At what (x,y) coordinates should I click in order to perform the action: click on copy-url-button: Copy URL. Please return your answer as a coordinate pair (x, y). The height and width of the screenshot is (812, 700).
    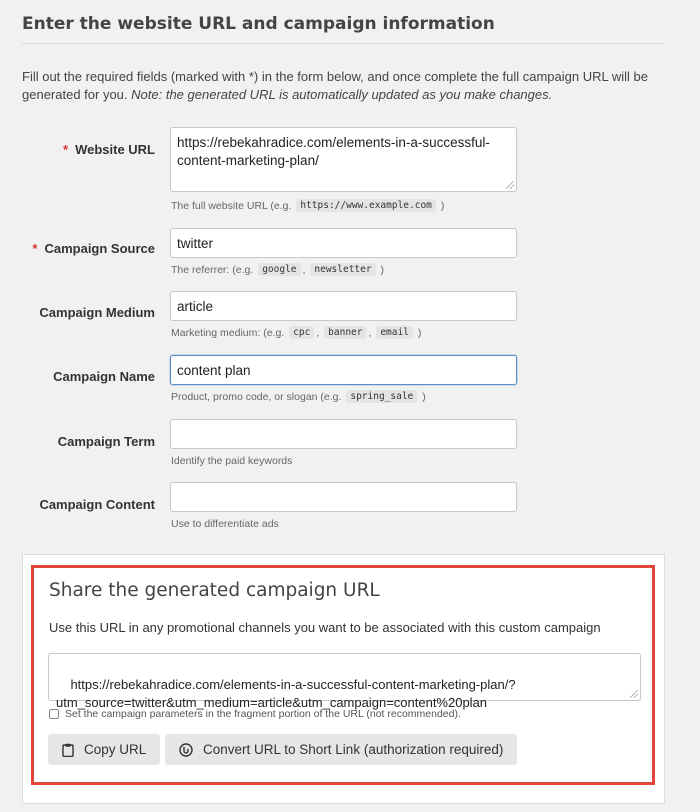
    Looking at the image, I should click on (104, 749).